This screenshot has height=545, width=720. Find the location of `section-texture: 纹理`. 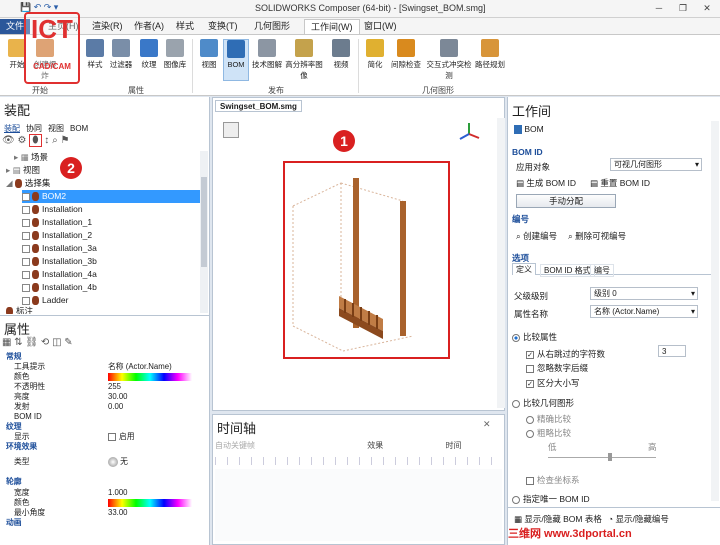

section-texture: 纹理 is located at coordinates (99, 427).